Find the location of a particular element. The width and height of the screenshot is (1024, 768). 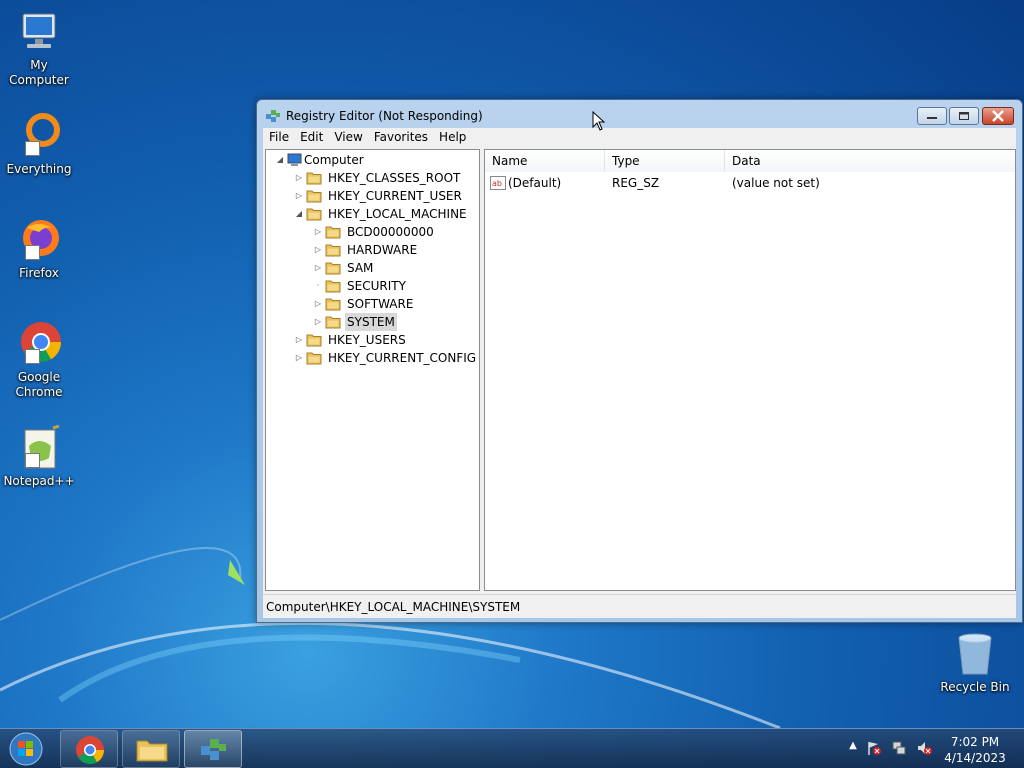

volume-muted-icon is located at coordinates (924, 748).